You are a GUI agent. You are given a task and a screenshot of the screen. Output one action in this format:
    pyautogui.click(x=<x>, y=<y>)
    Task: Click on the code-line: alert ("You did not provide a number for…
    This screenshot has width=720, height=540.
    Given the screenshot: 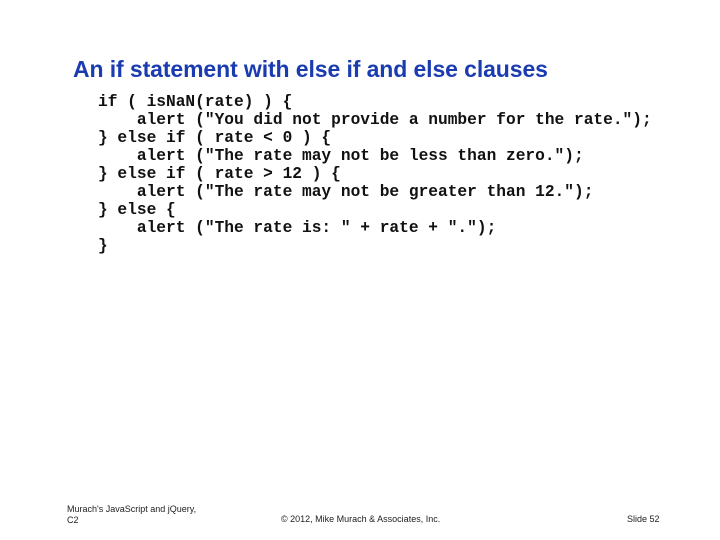 What is the action you would take?
    pyautogui.click(x=375, y=120)
    